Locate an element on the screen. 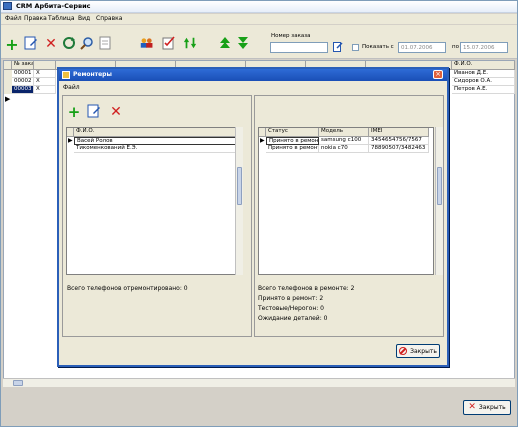 The height and width of the screenshot is (427, 518). stop-icon is located at coordinates (403, 351).